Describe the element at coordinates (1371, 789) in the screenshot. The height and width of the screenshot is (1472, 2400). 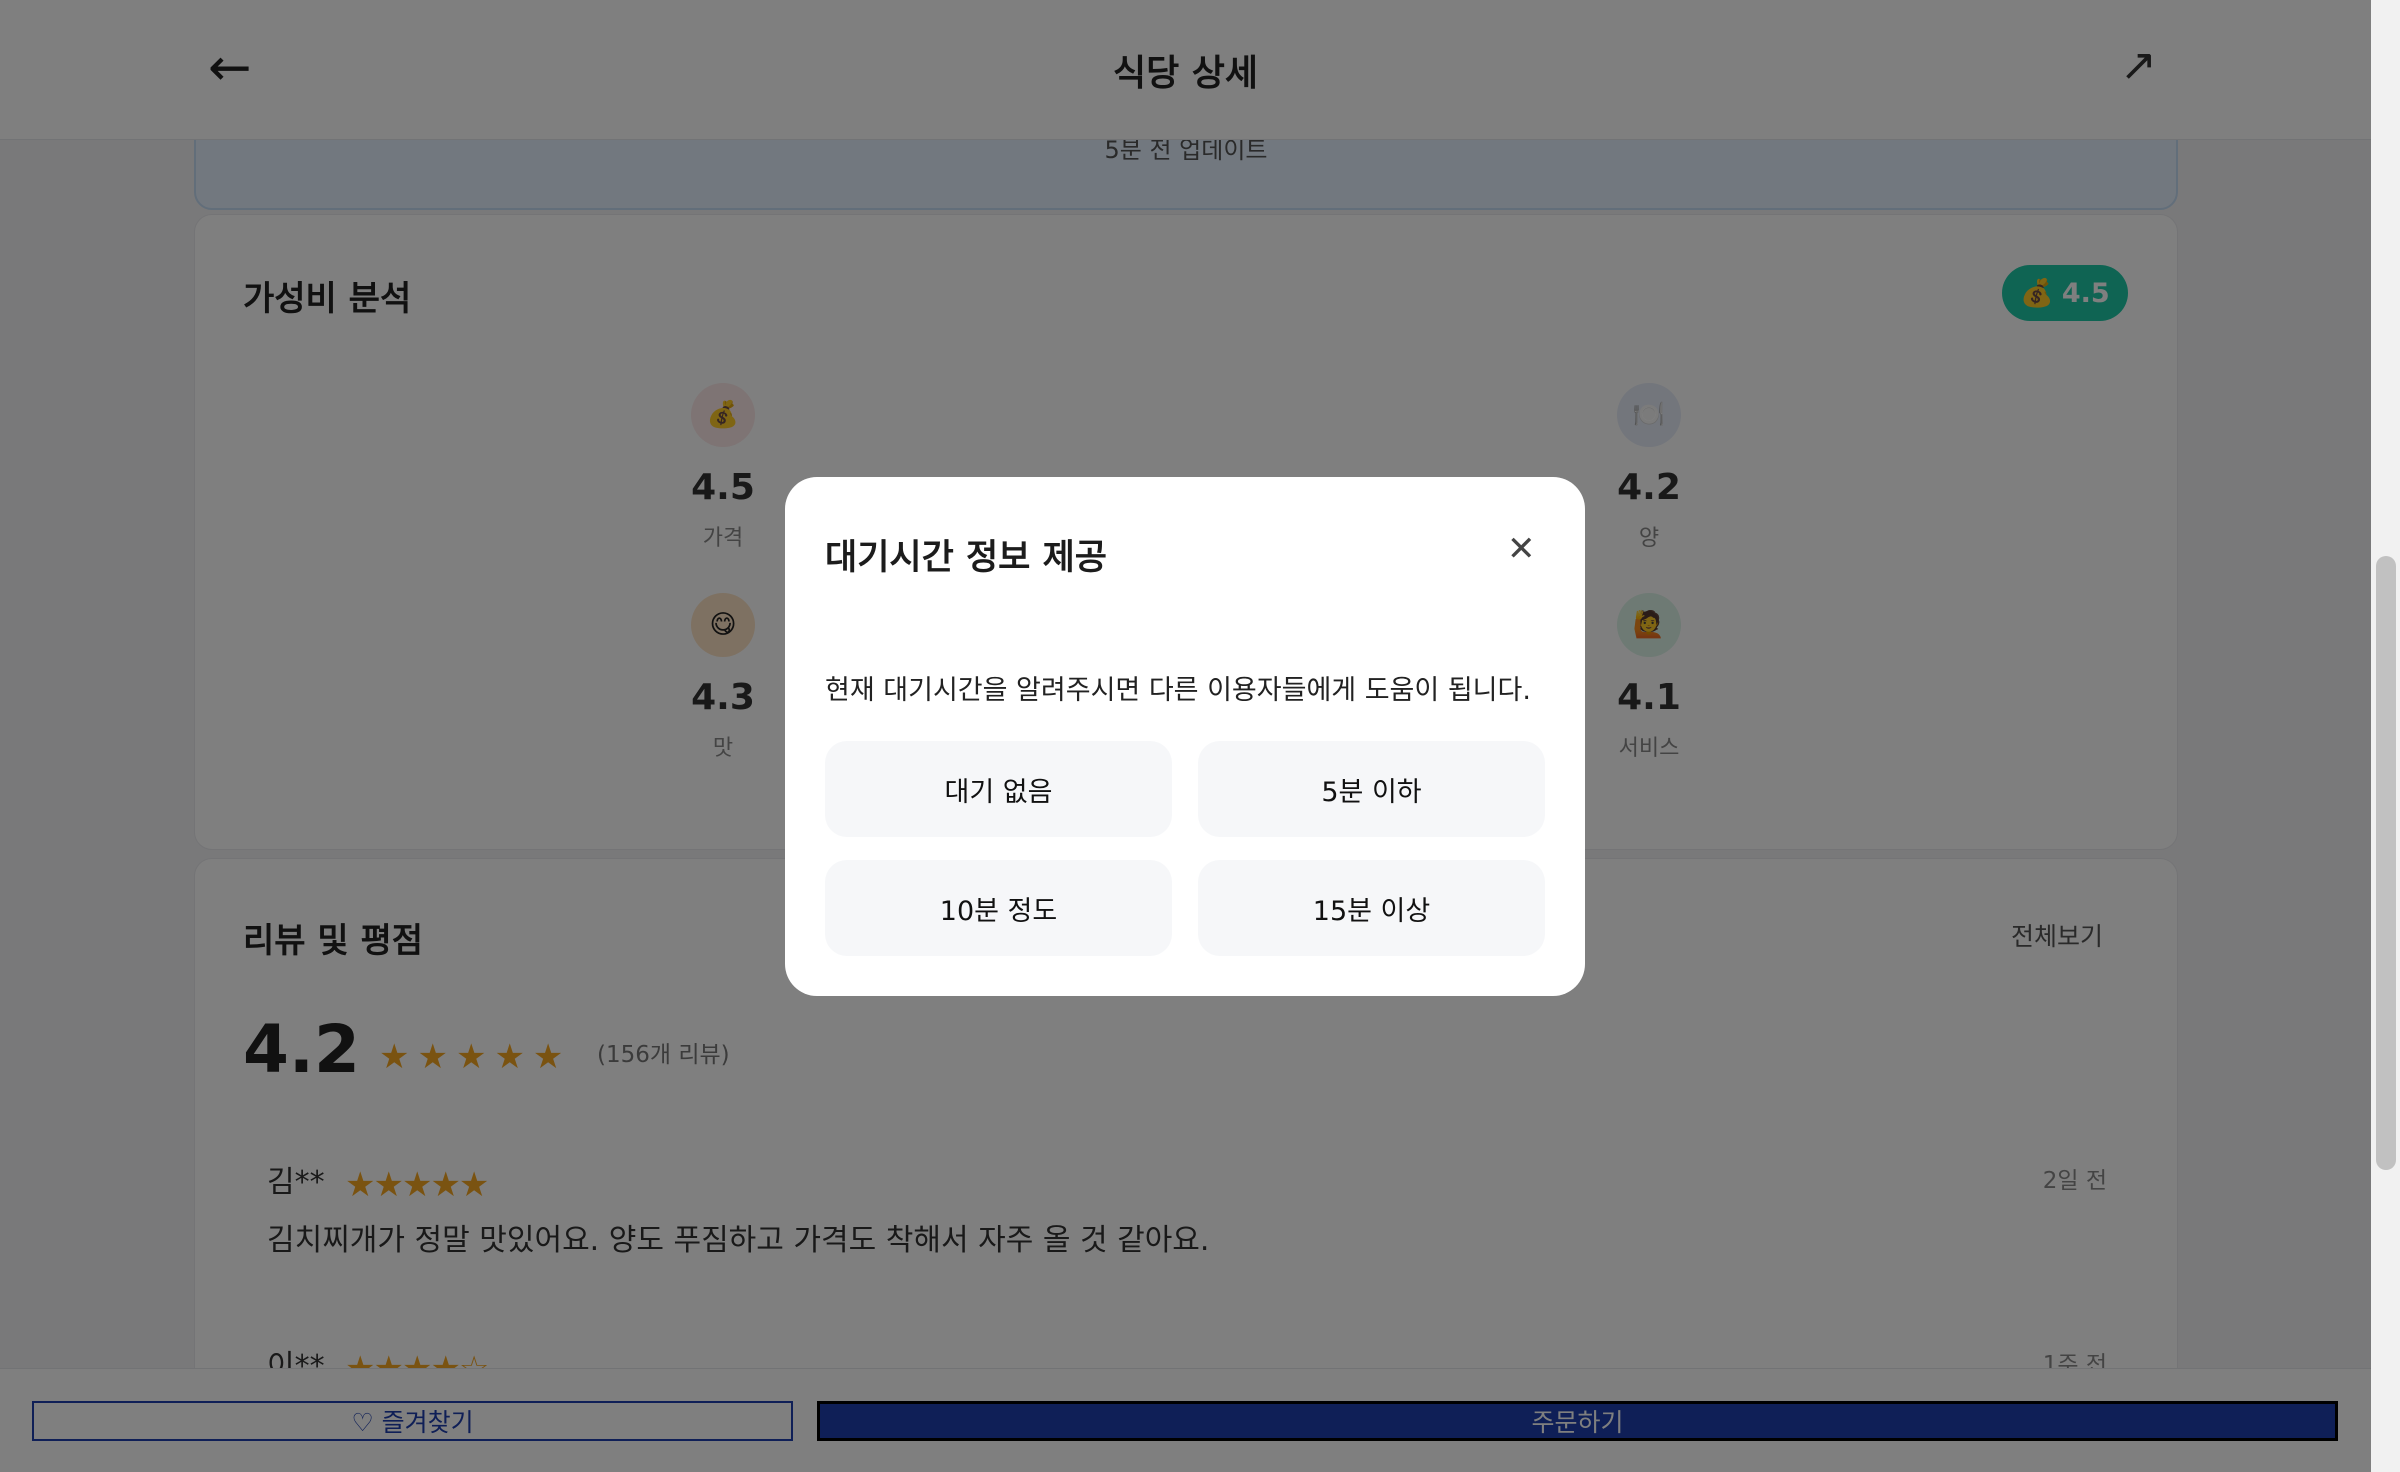
I see `option-under-5-min: 5분 이하` at that location.